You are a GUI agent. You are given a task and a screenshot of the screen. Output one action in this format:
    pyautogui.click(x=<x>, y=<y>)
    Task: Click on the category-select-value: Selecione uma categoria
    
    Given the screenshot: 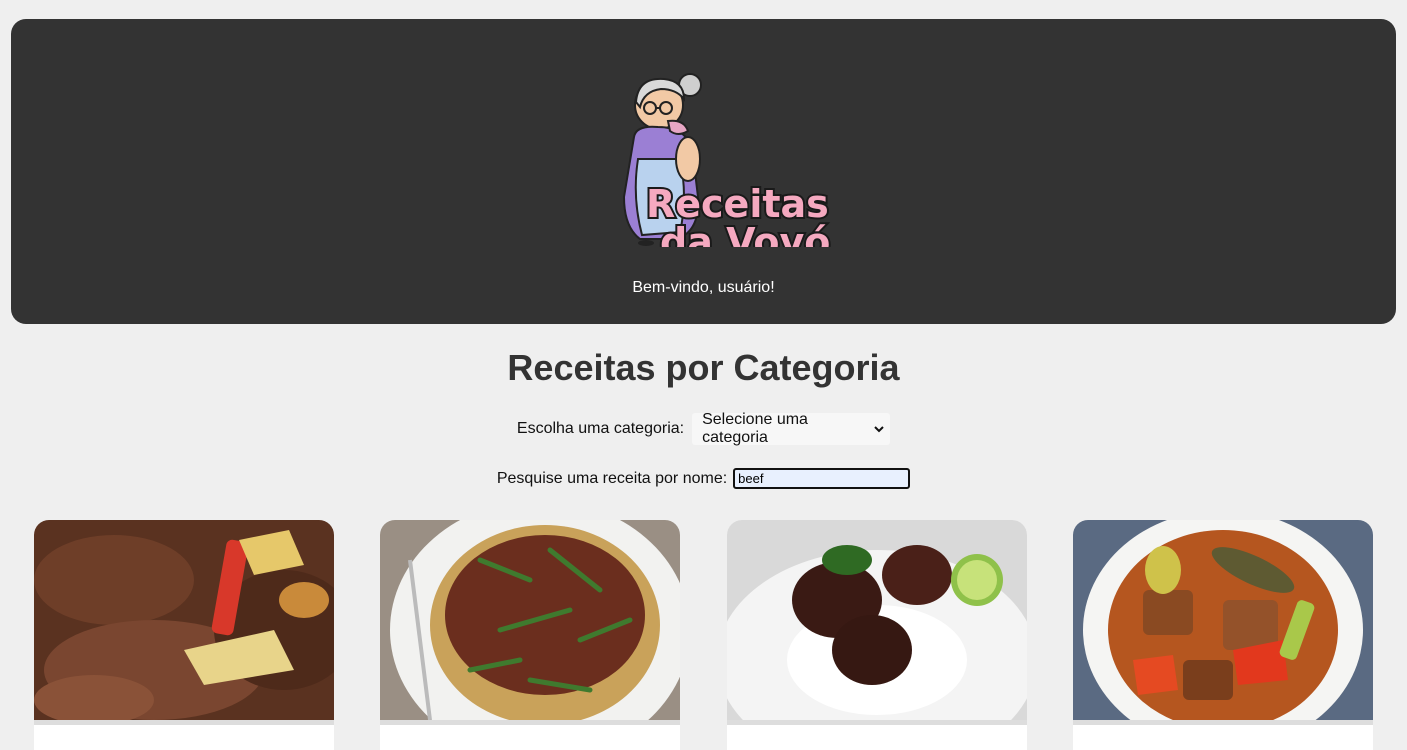 What is the action you would take?
    pyautogui.click(x=755, y=428)
    